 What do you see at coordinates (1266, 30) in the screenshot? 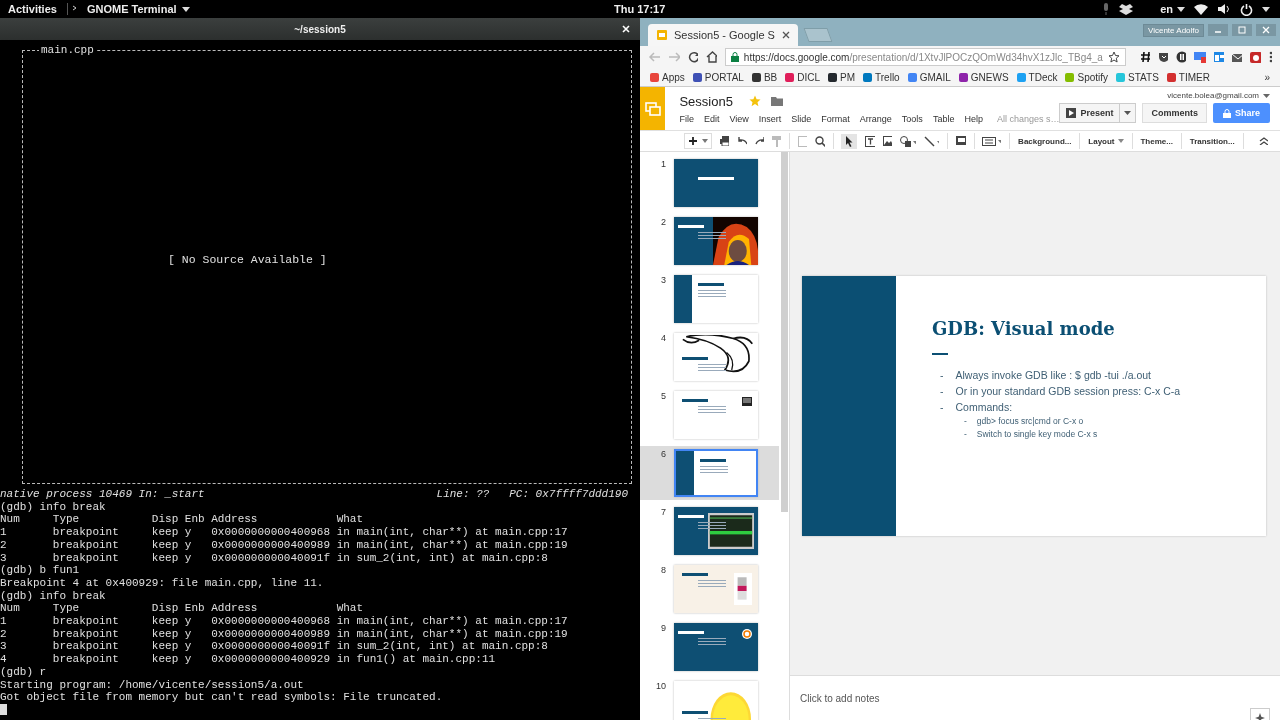
I see `close-button` at bounding box center [1266, 30].